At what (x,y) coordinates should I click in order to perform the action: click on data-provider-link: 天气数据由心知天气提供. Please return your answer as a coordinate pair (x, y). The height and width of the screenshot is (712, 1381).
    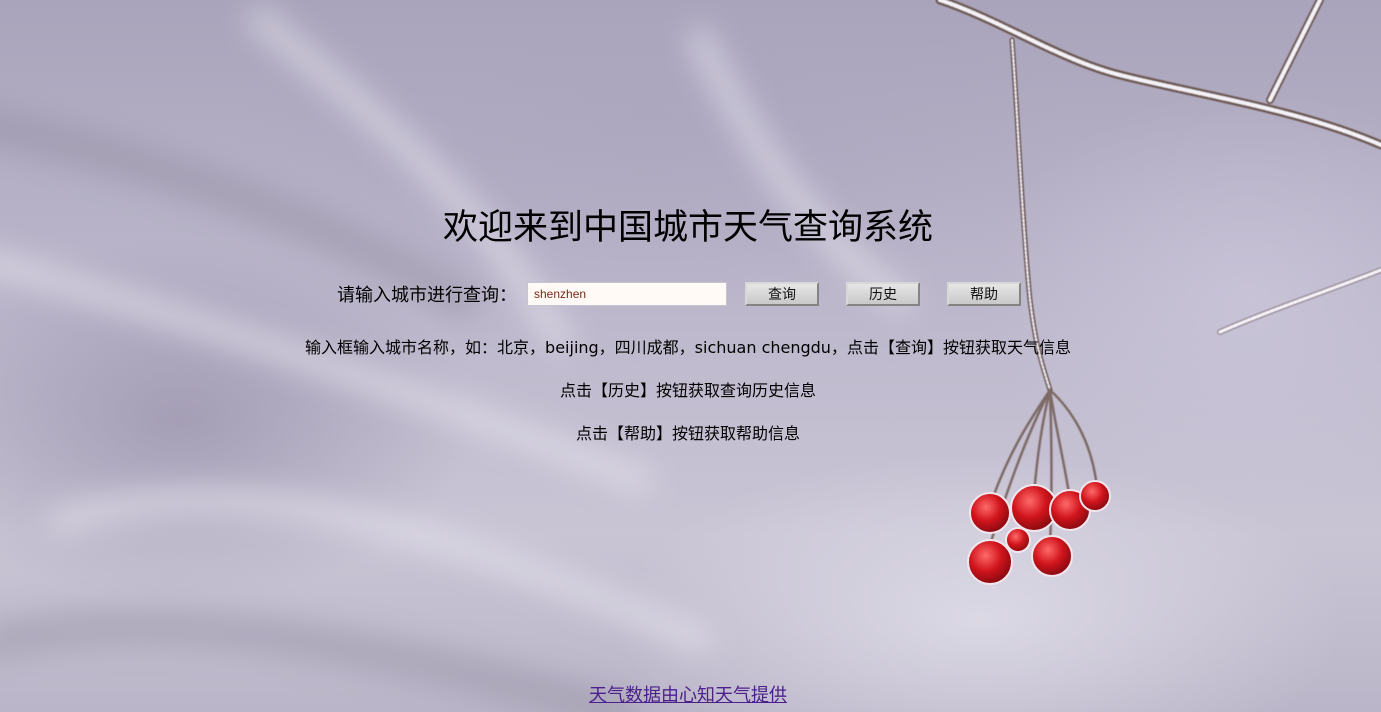
    Looking at the image, I should click on (688, 695).